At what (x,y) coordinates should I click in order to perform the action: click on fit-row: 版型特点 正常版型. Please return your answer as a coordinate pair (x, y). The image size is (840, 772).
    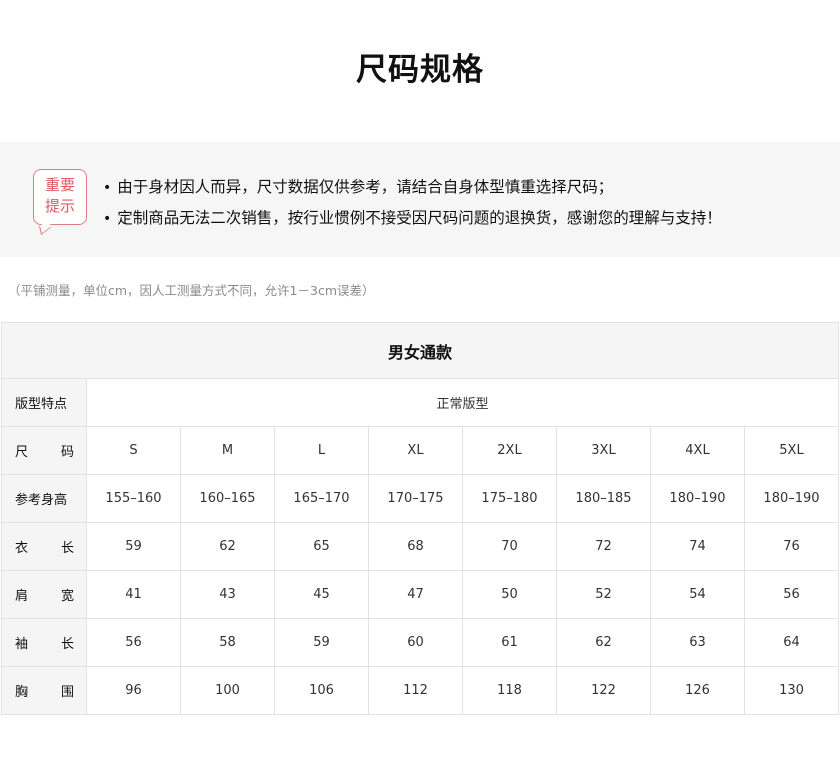
    Looking at the image, I should click on (420, 402).